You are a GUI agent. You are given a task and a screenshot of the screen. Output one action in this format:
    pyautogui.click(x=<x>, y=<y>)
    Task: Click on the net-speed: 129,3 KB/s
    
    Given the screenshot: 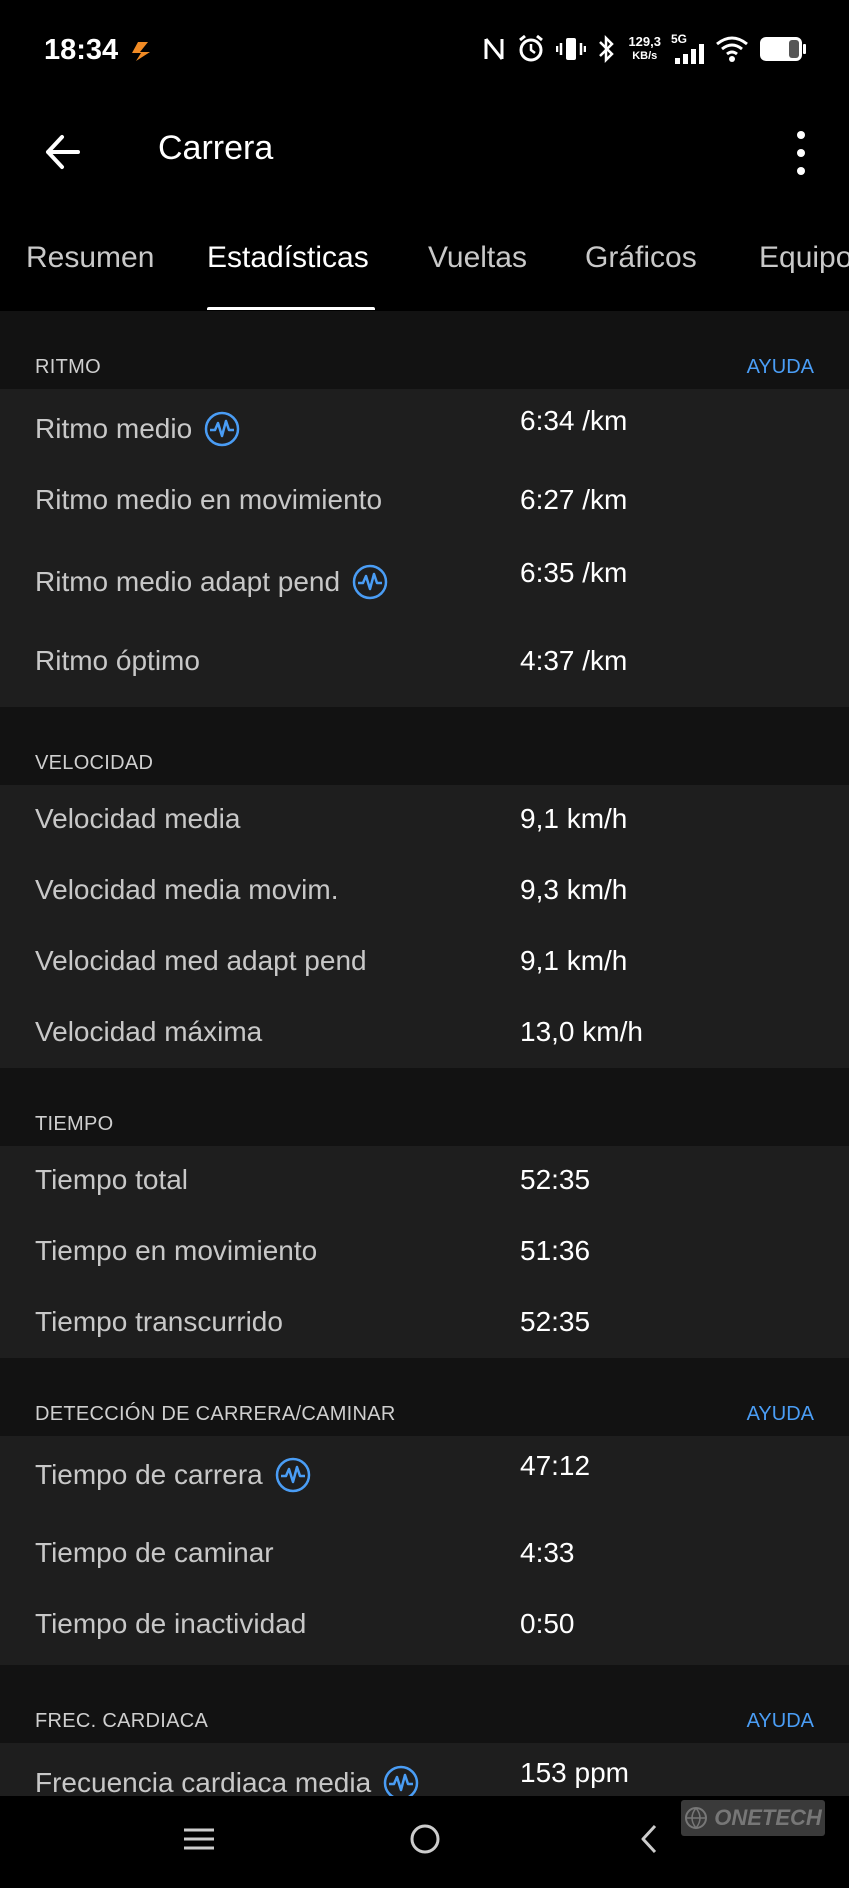 What is the action you would take?
    pyautogui.click(x=644, y=49)
    